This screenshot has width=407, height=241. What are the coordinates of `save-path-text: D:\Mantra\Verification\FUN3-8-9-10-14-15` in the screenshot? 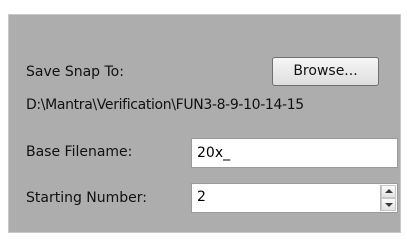 It's located at (165, 105).